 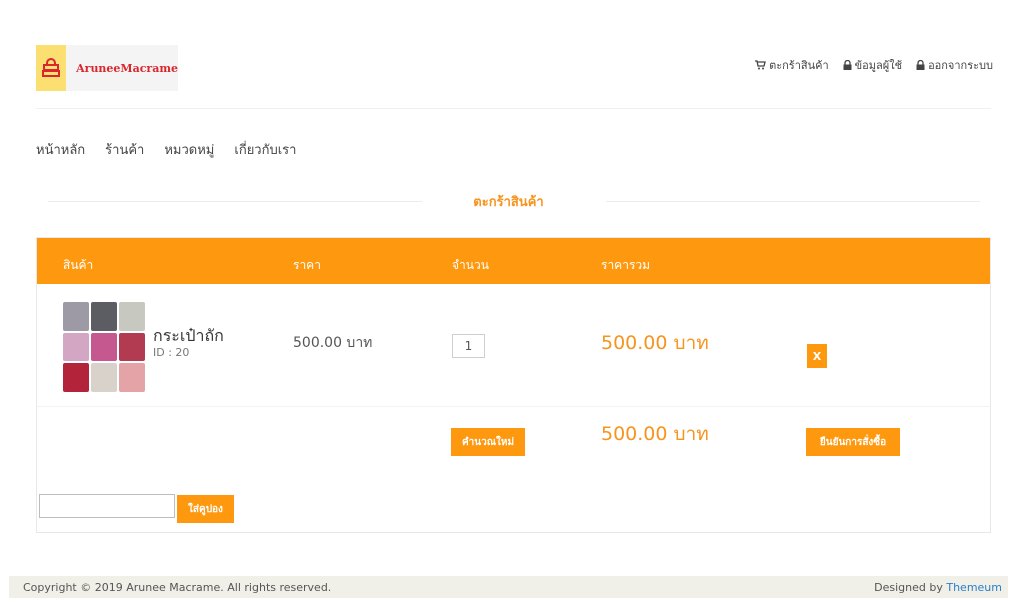 What do you see at coordinates (488, 442) in the screenshot?
I see `recalculate-button: คำนวณใหม่` at bounding box center [488, 442].